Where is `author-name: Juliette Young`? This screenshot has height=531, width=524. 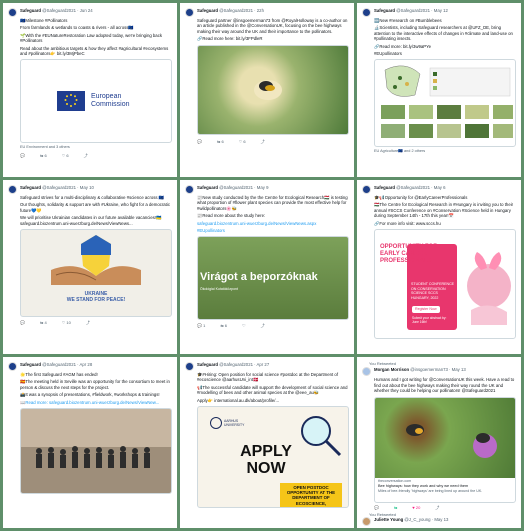
author-name: Juliette Young is located at coordinates (388, 519).